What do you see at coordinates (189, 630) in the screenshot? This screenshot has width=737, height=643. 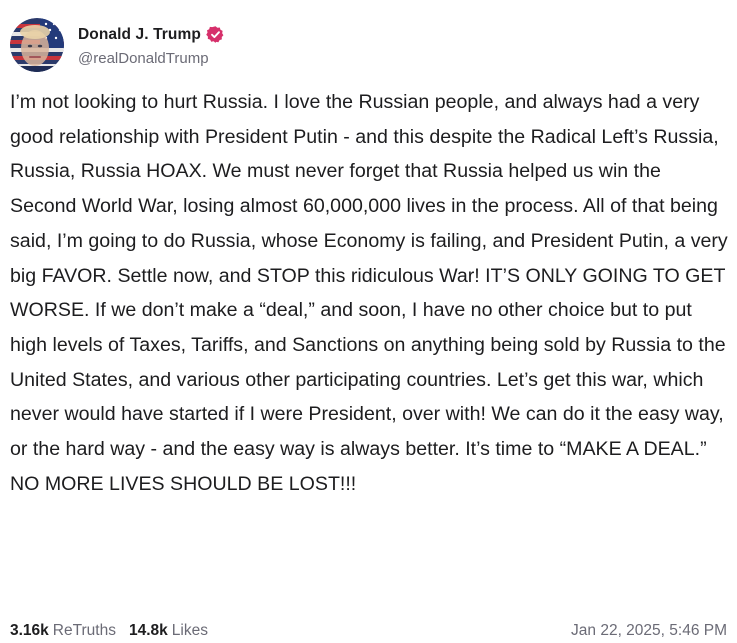 I see `likes-label: Likes` at bounding box center [189, 630].